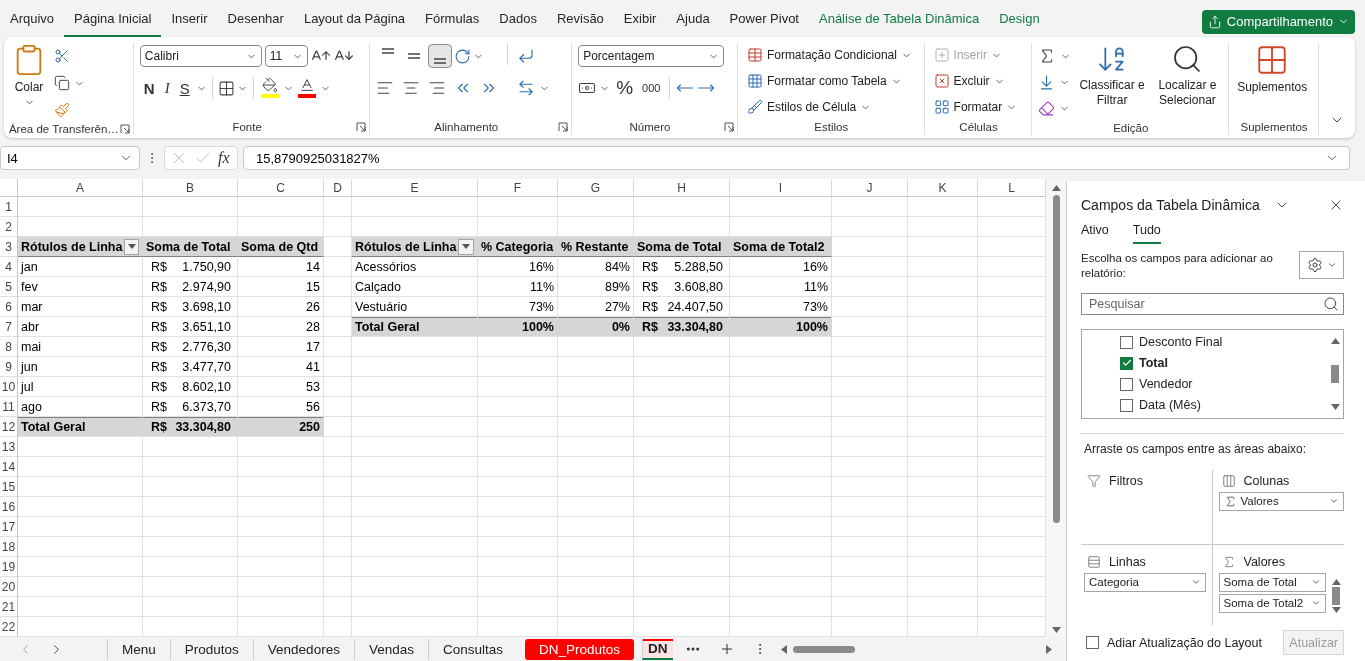 The height and width of the screenshot is (661, 1365). Describe the element at coordinates (693, 21) in the screenshot. I see `ribbon-tab: Ajuda` at that location.